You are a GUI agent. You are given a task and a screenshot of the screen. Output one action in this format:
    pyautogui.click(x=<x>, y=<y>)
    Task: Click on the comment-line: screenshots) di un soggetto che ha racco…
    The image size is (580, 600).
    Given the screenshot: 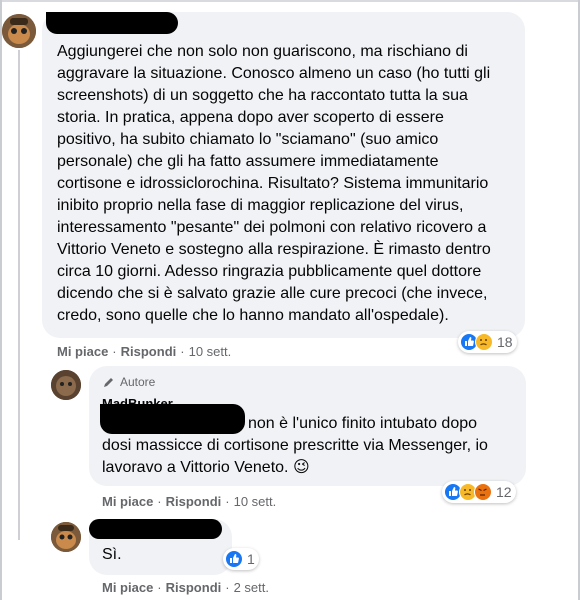 What is the action you would take?
    pyautogui.click(x=262, y=95)
    